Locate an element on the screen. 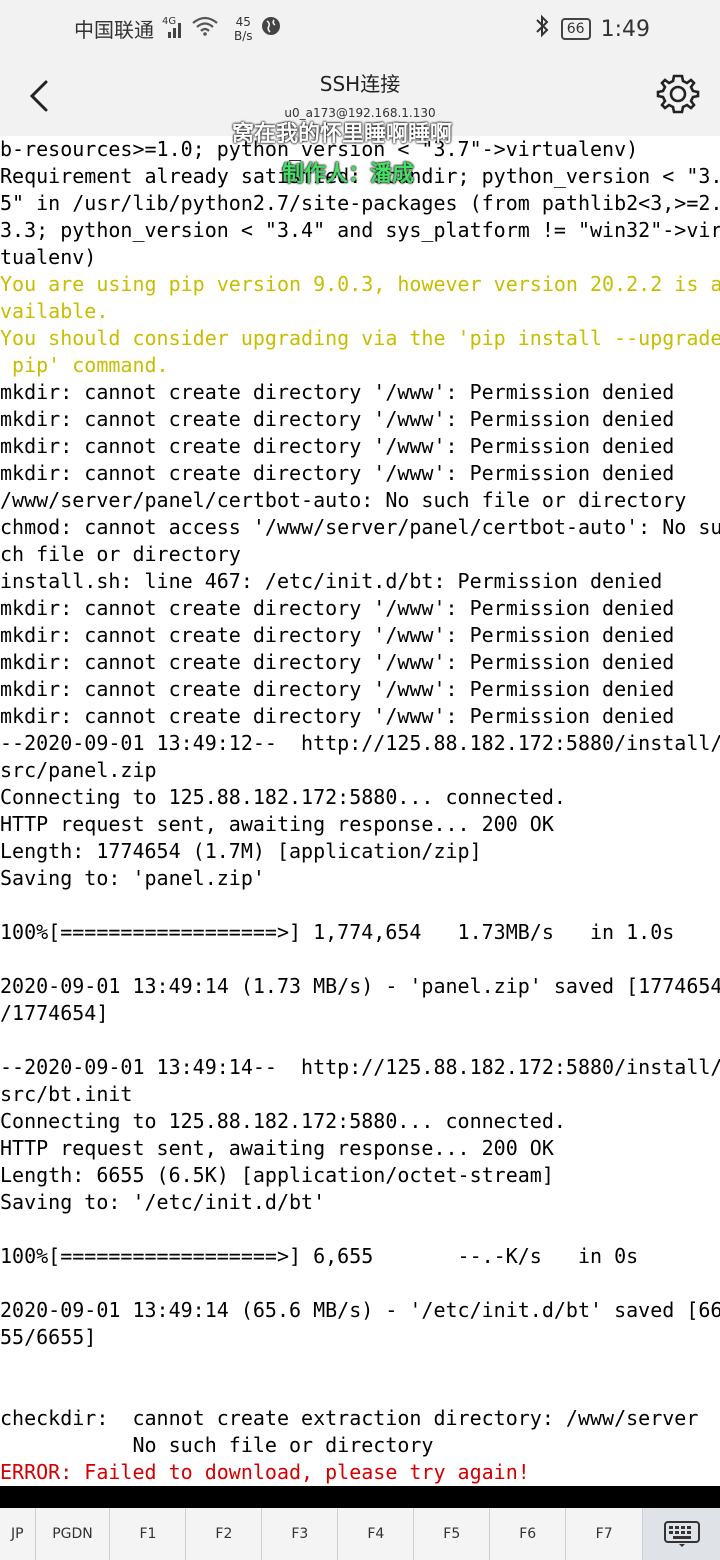 The image size is (720, 1560). author-caption: 制作人：潘成 is located at coordinates (348, 174).